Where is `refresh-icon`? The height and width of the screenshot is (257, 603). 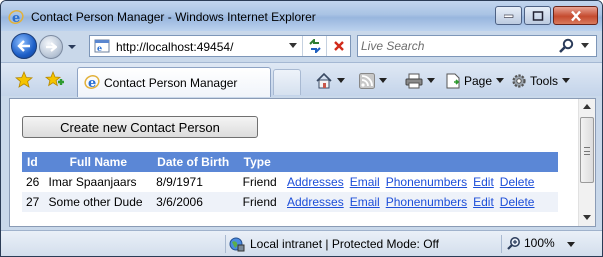
refresh-icon is located at coordinates (314, 46).